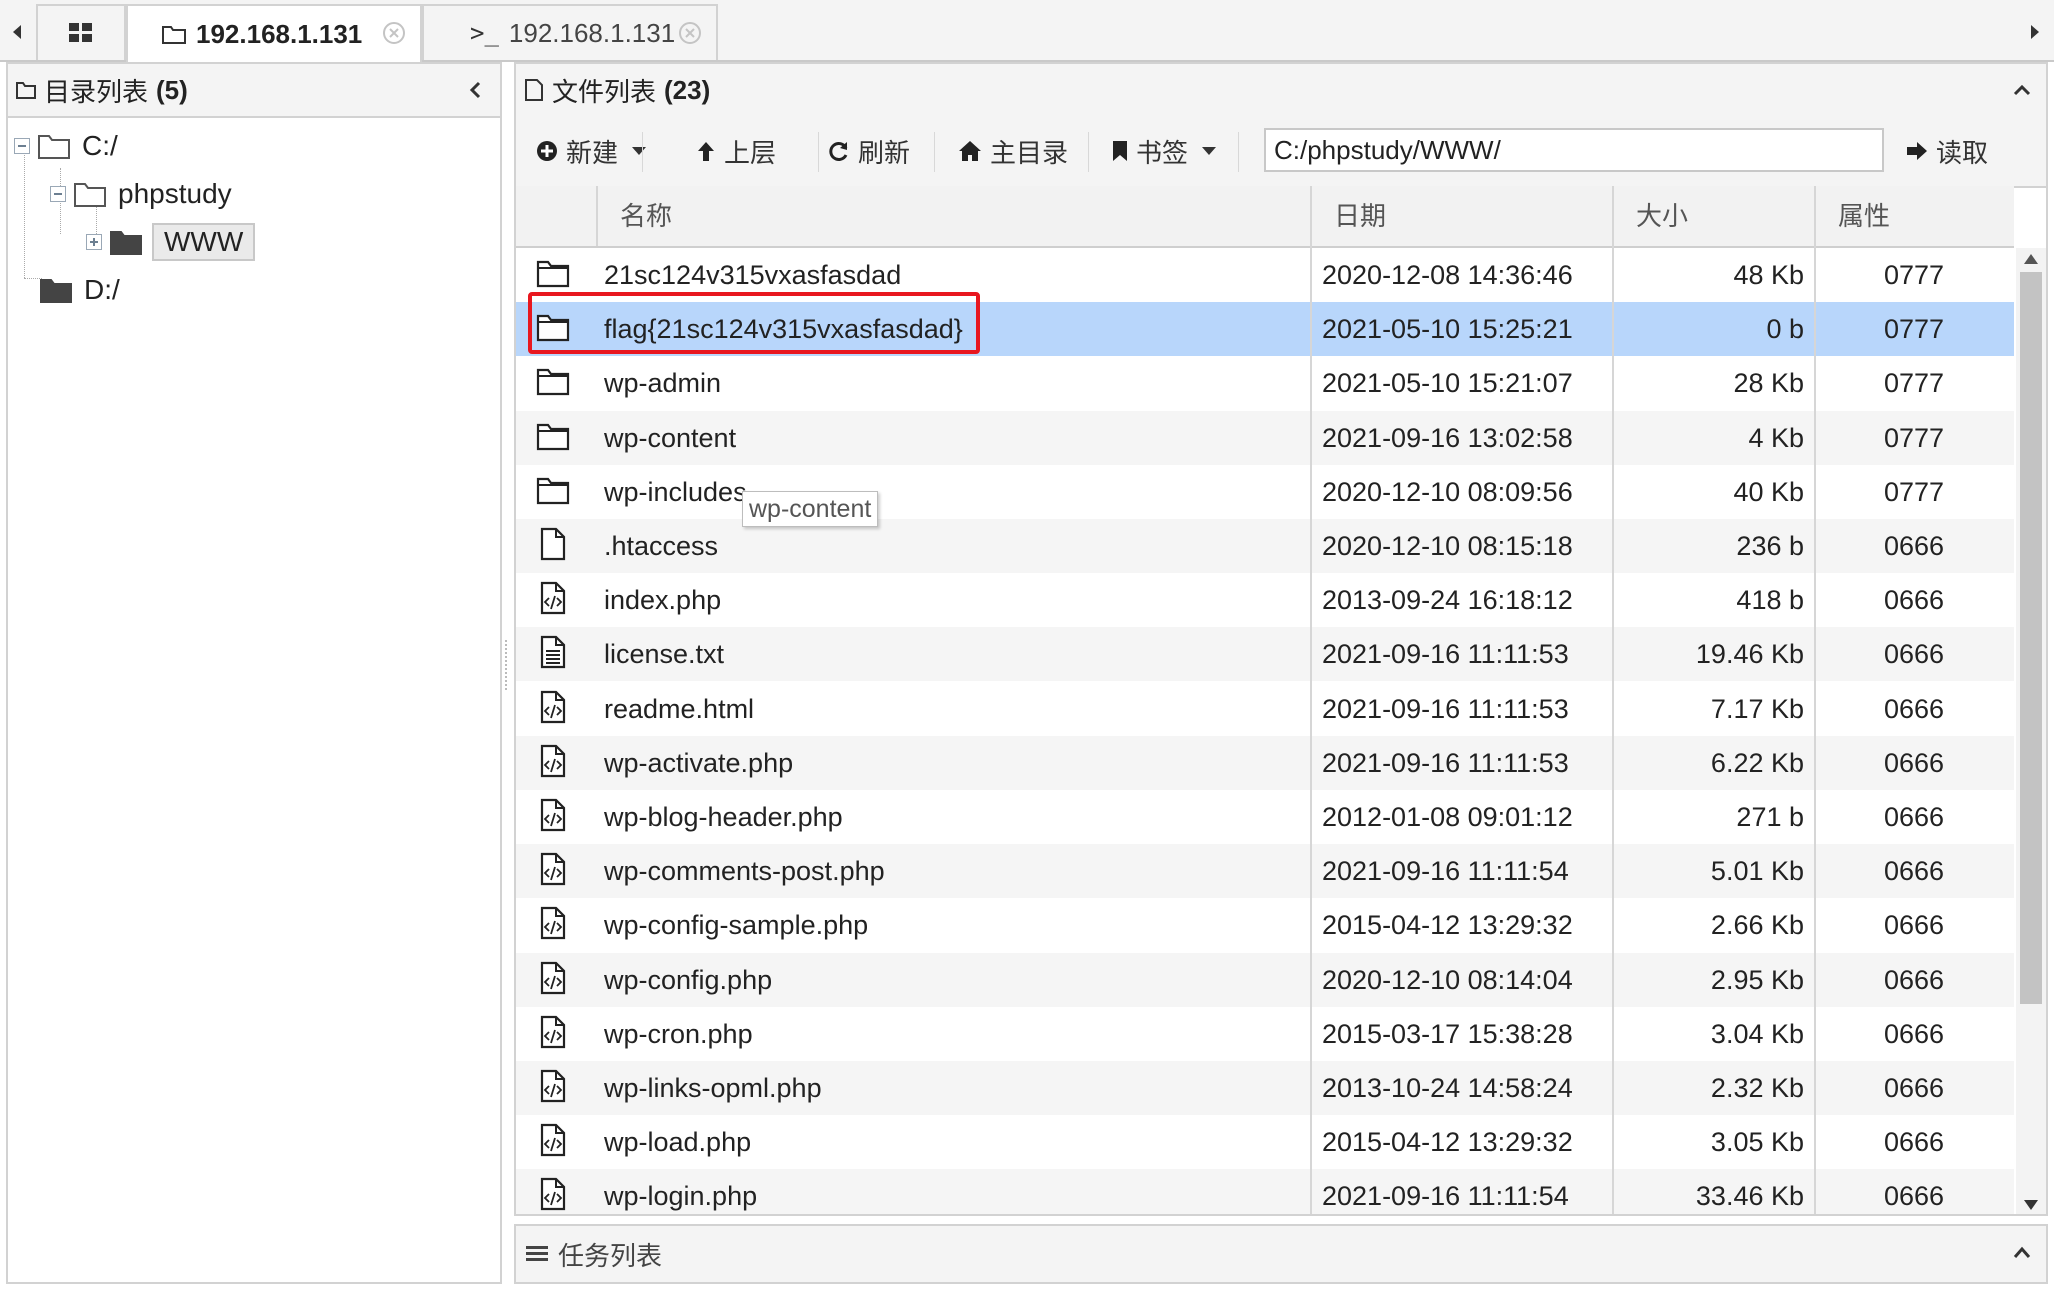 This screenshot has height=1290, width=2054. What do you see at coordinates (476, 90) in the screenshot?
I see `chevron-left-icon` at bounding box center [476, 90].